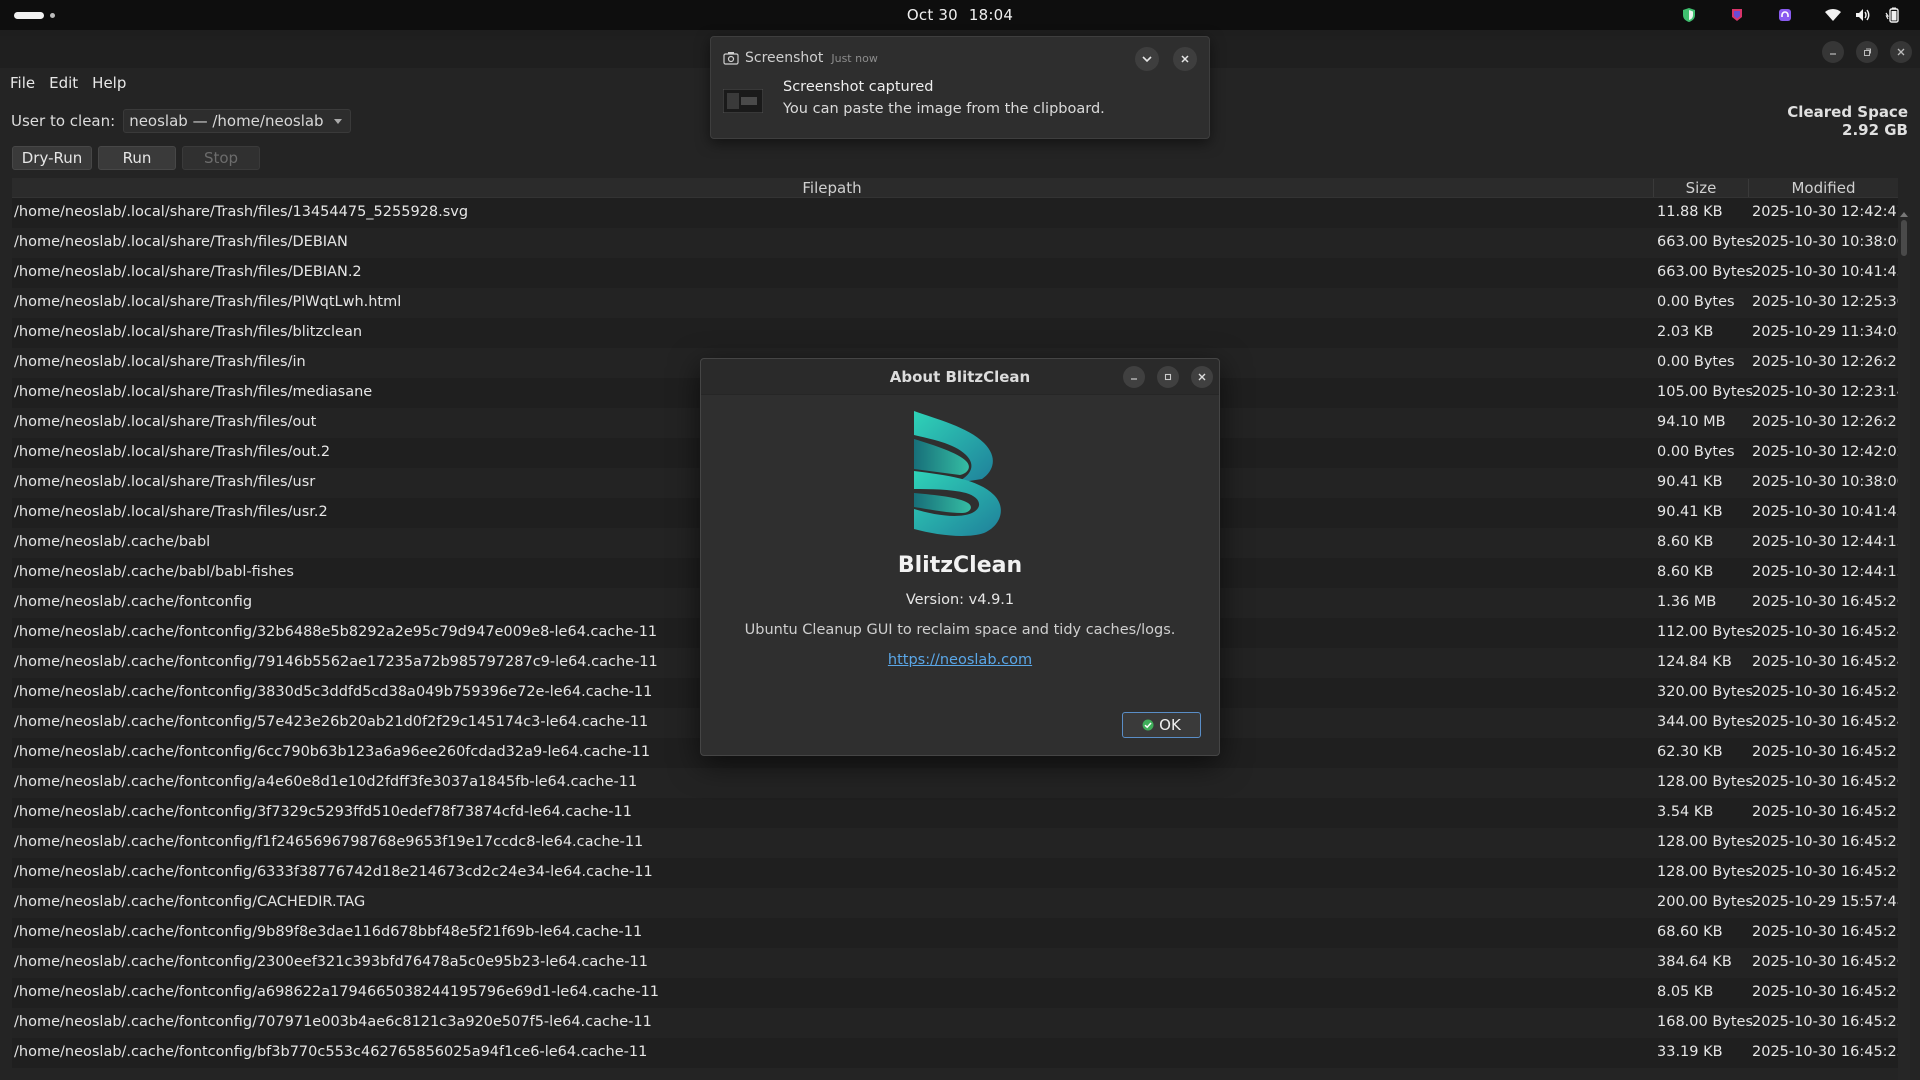 The image size is (1920, 1080). I want to click on checkmark-icon, so click(1148, 725).